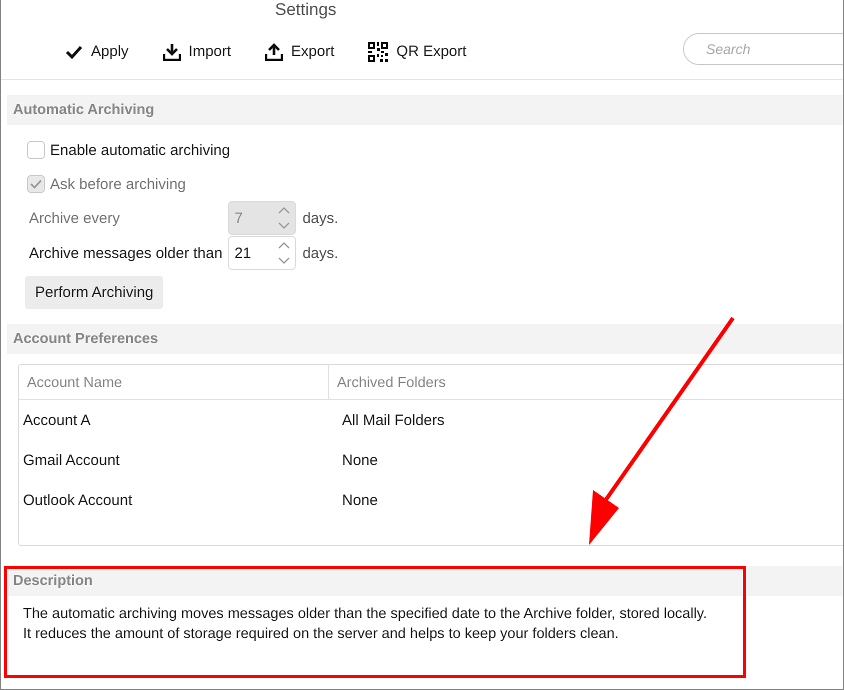 The image size is (844, 690). What do you see at coordinates (763, 48) in the screenshot?
I see `search-field: Search` at bounding box center [763, 48].